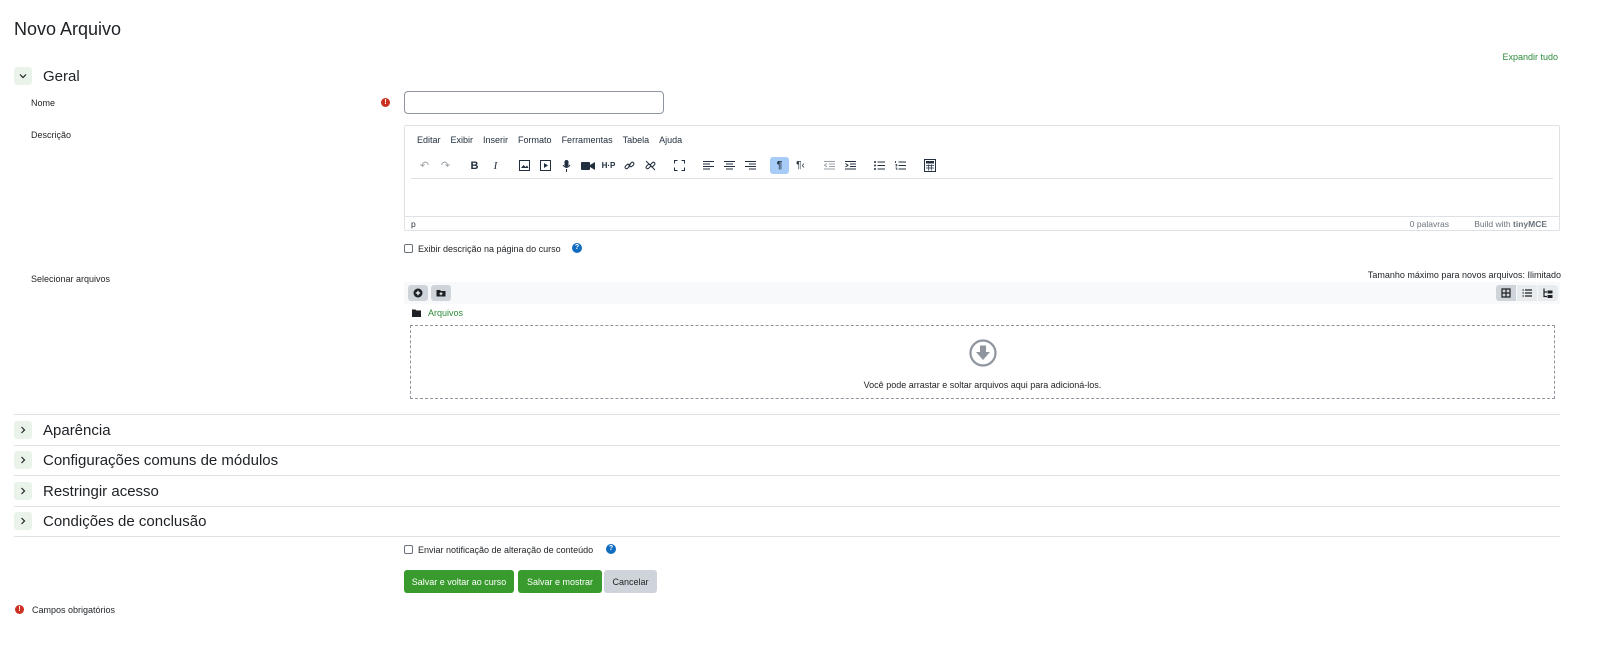  I want to click on link-icon, so click(629, 165).